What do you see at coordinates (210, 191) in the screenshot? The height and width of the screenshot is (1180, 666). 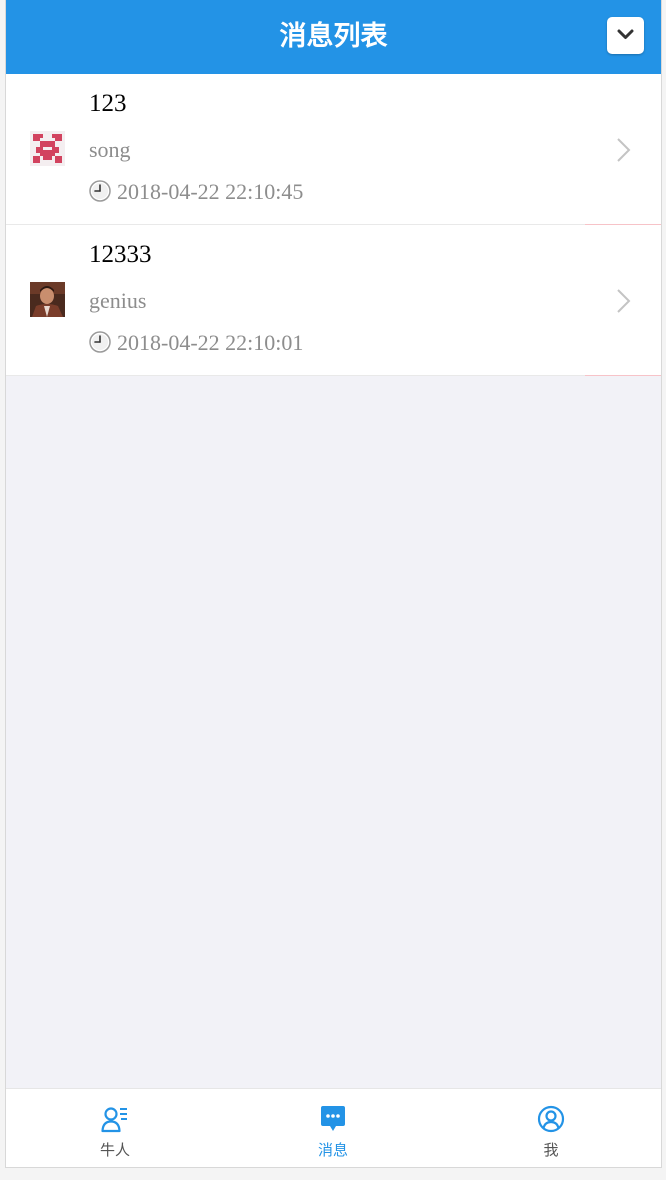 I see `message-time-text: 2018-04-22 22:10:45` at bounding box center [210, 191].